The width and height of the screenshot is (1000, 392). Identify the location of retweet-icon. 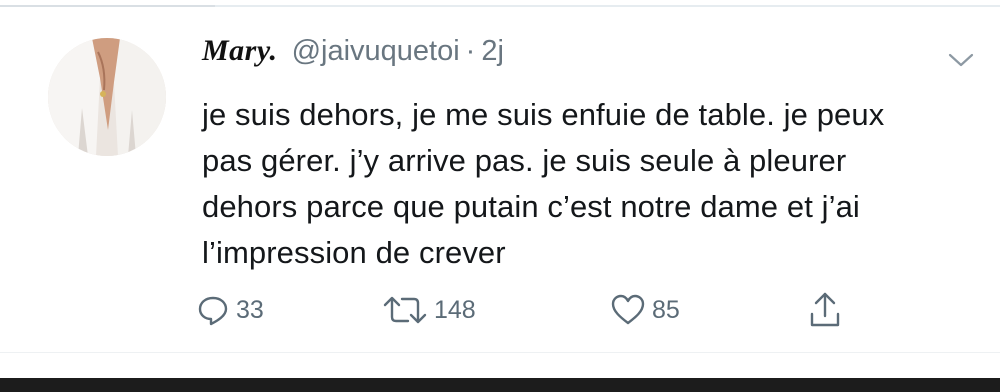
(405, 310).